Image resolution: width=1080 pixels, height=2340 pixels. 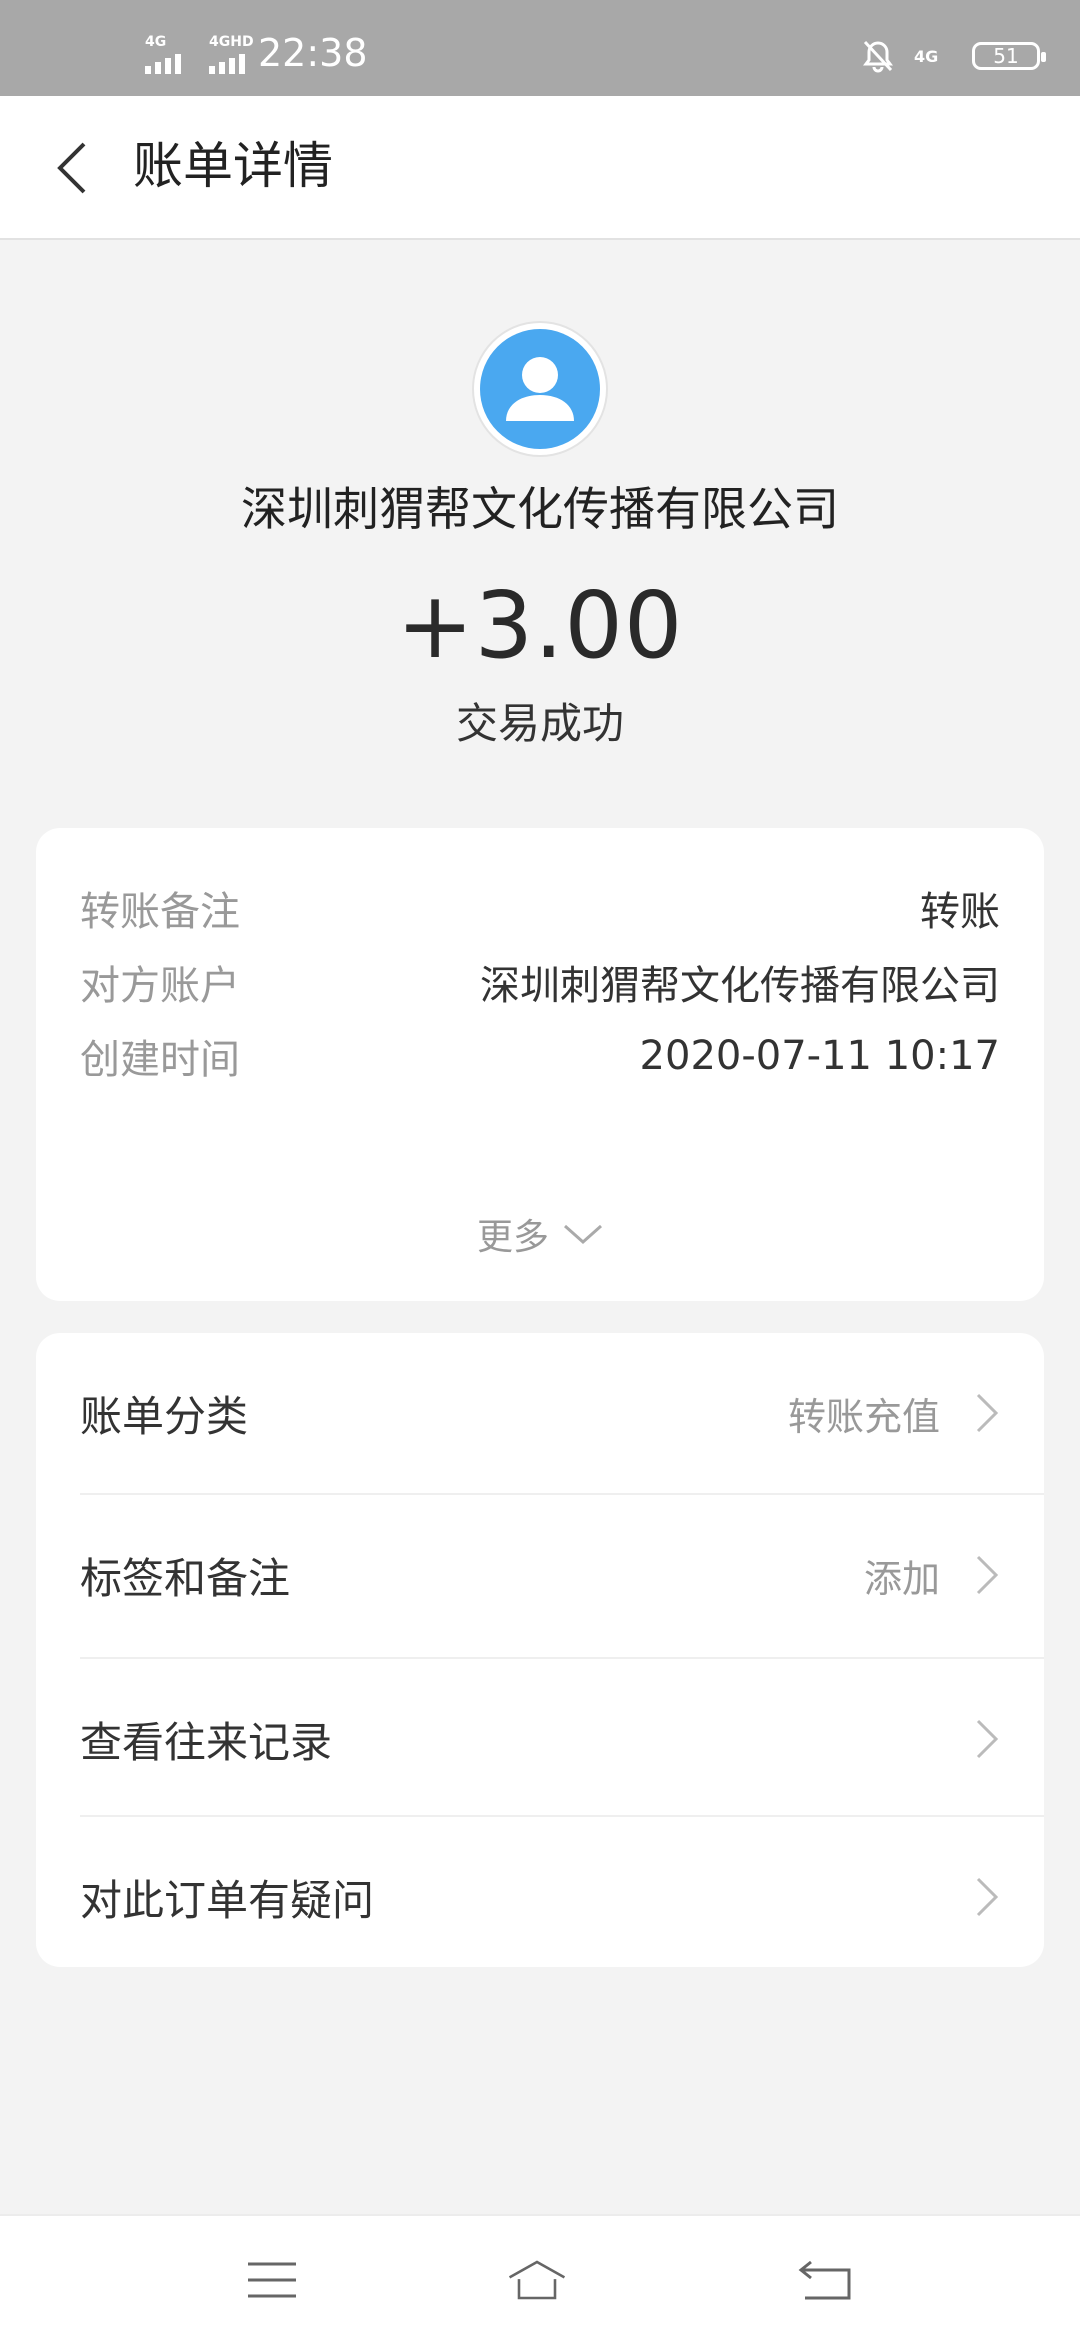 I want to click on clock: 22:38, so click(x=313, y=53).